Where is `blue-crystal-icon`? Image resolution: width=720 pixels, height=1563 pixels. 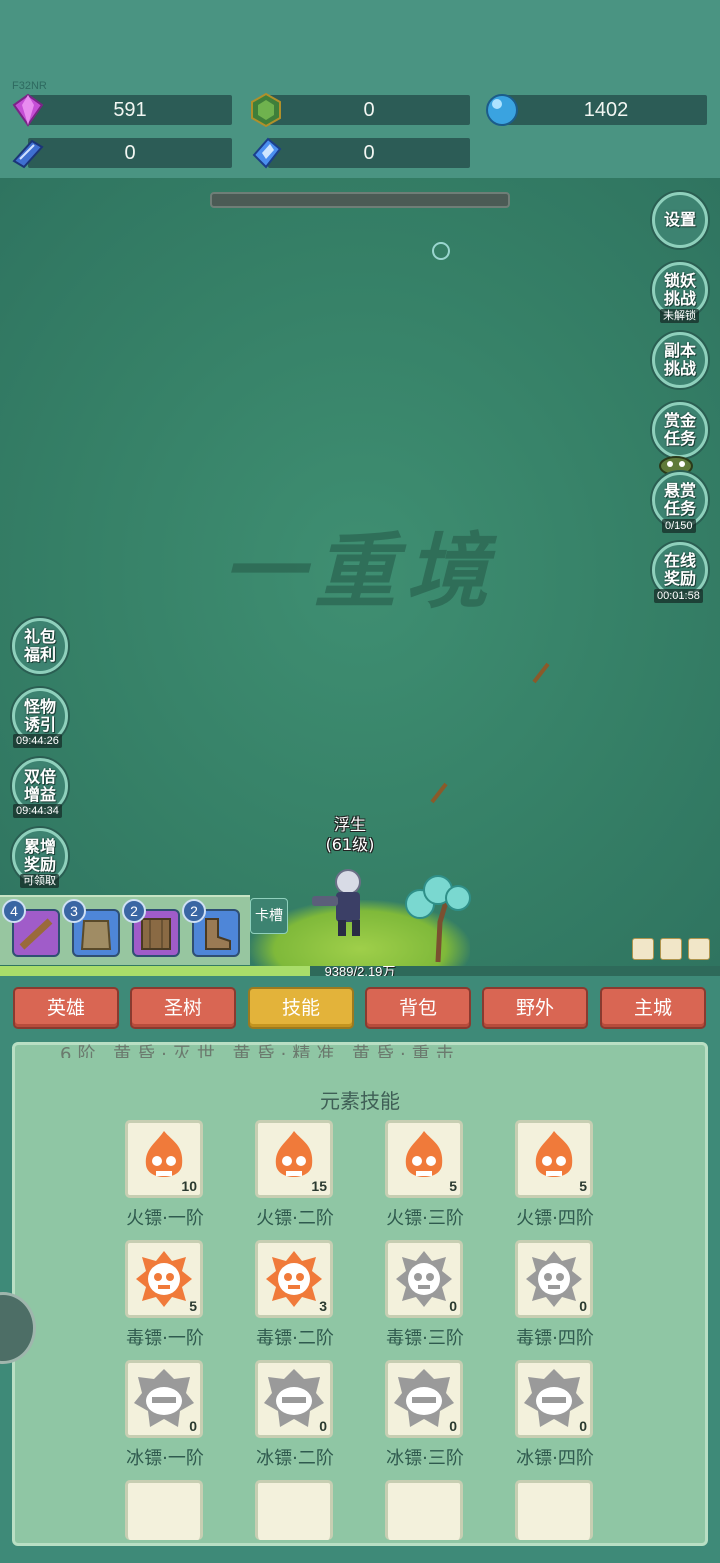
blue-crystal-icon is located at coordinates (267, 153).